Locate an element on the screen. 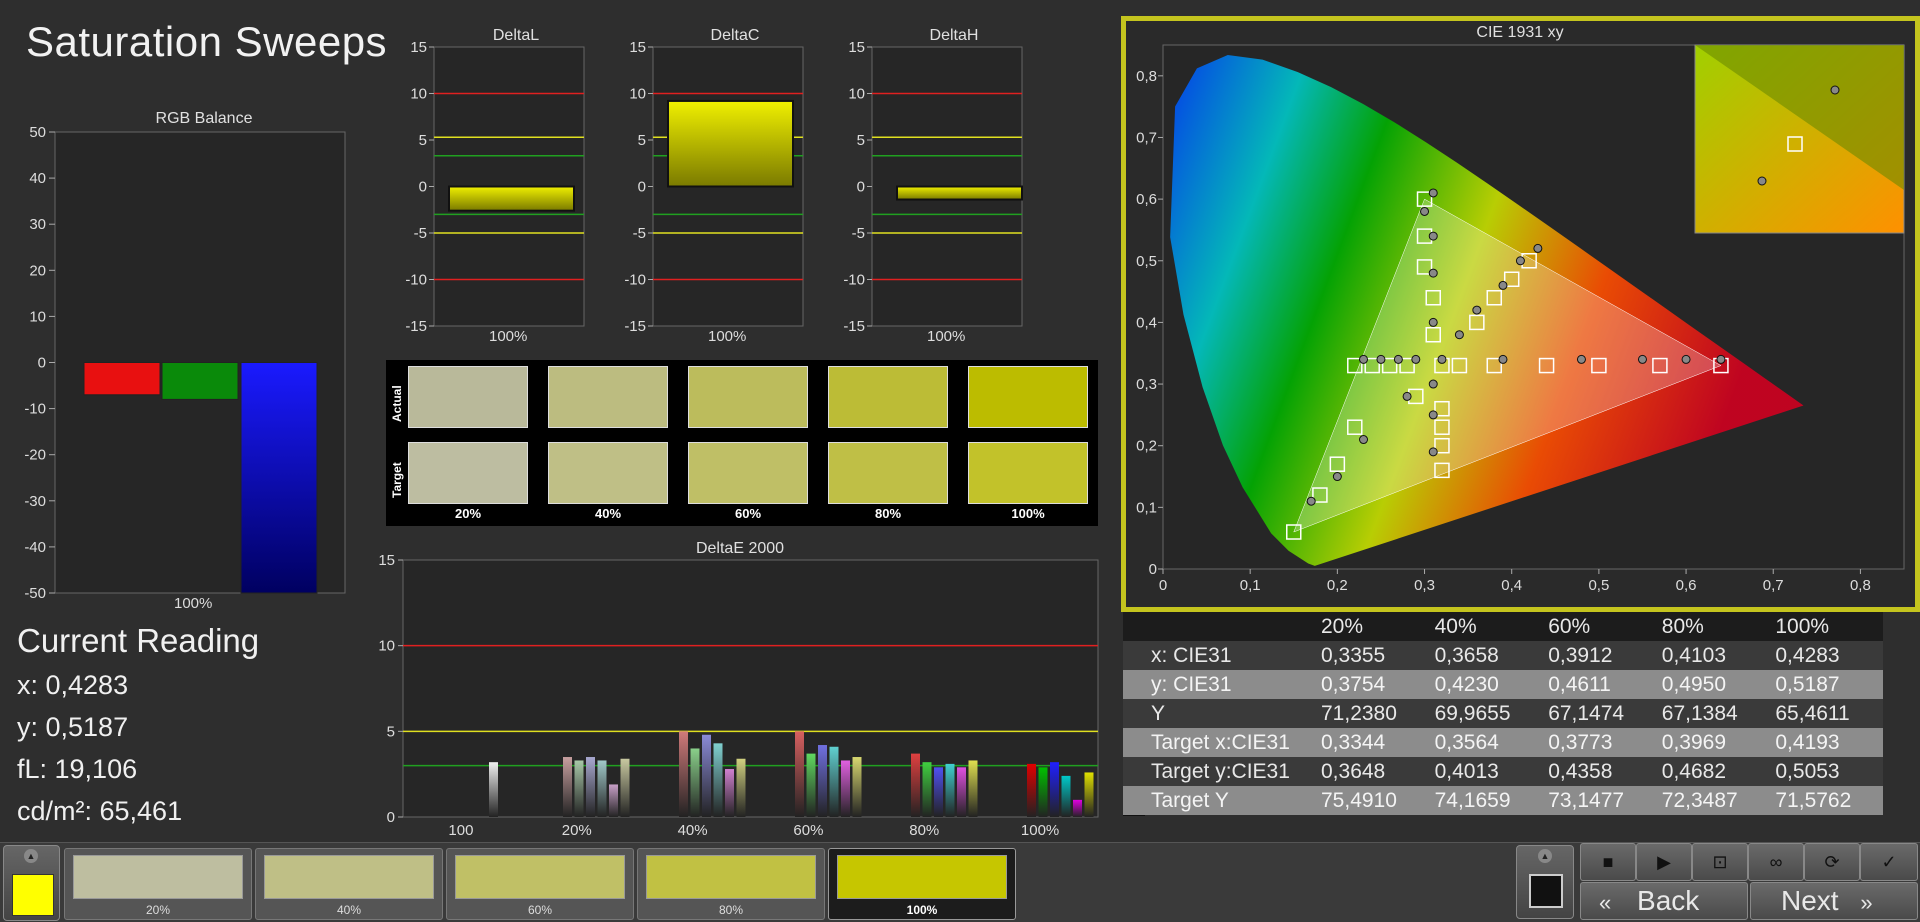 This screenshot has width=1920, height=922. stop-button: ■ is located at coordinates (1608, 862).